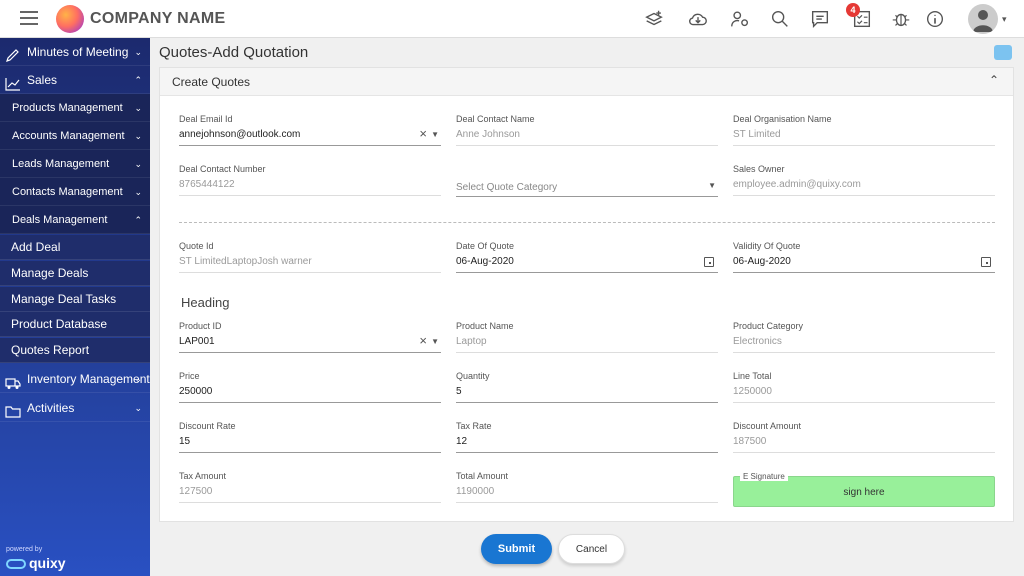 This screenshot has height=576, width=1024. I want to click on sidebar-link-manage-deal-tasks: Manage Deal Tasks, so click(75, 299).